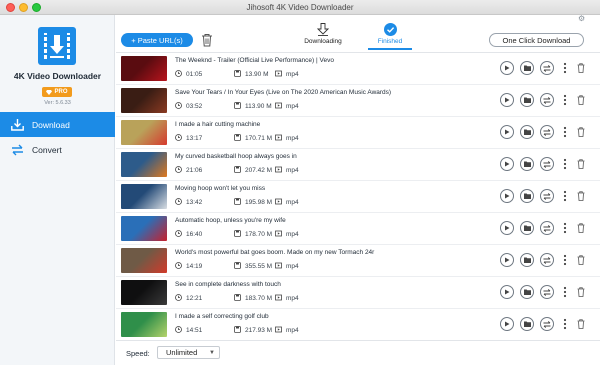  I want to click on duration: 16:40, so click(188, 234).